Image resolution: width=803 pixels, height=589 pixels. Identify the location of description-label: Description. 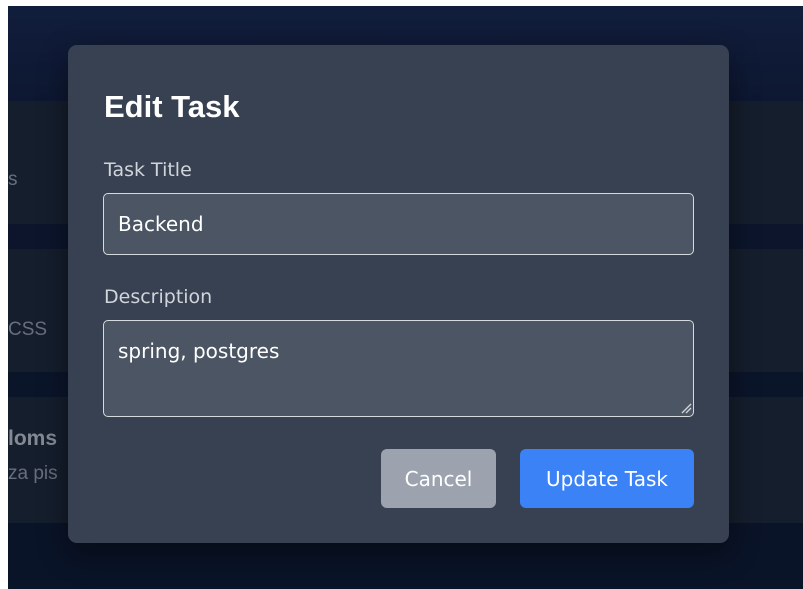
(158, 297).